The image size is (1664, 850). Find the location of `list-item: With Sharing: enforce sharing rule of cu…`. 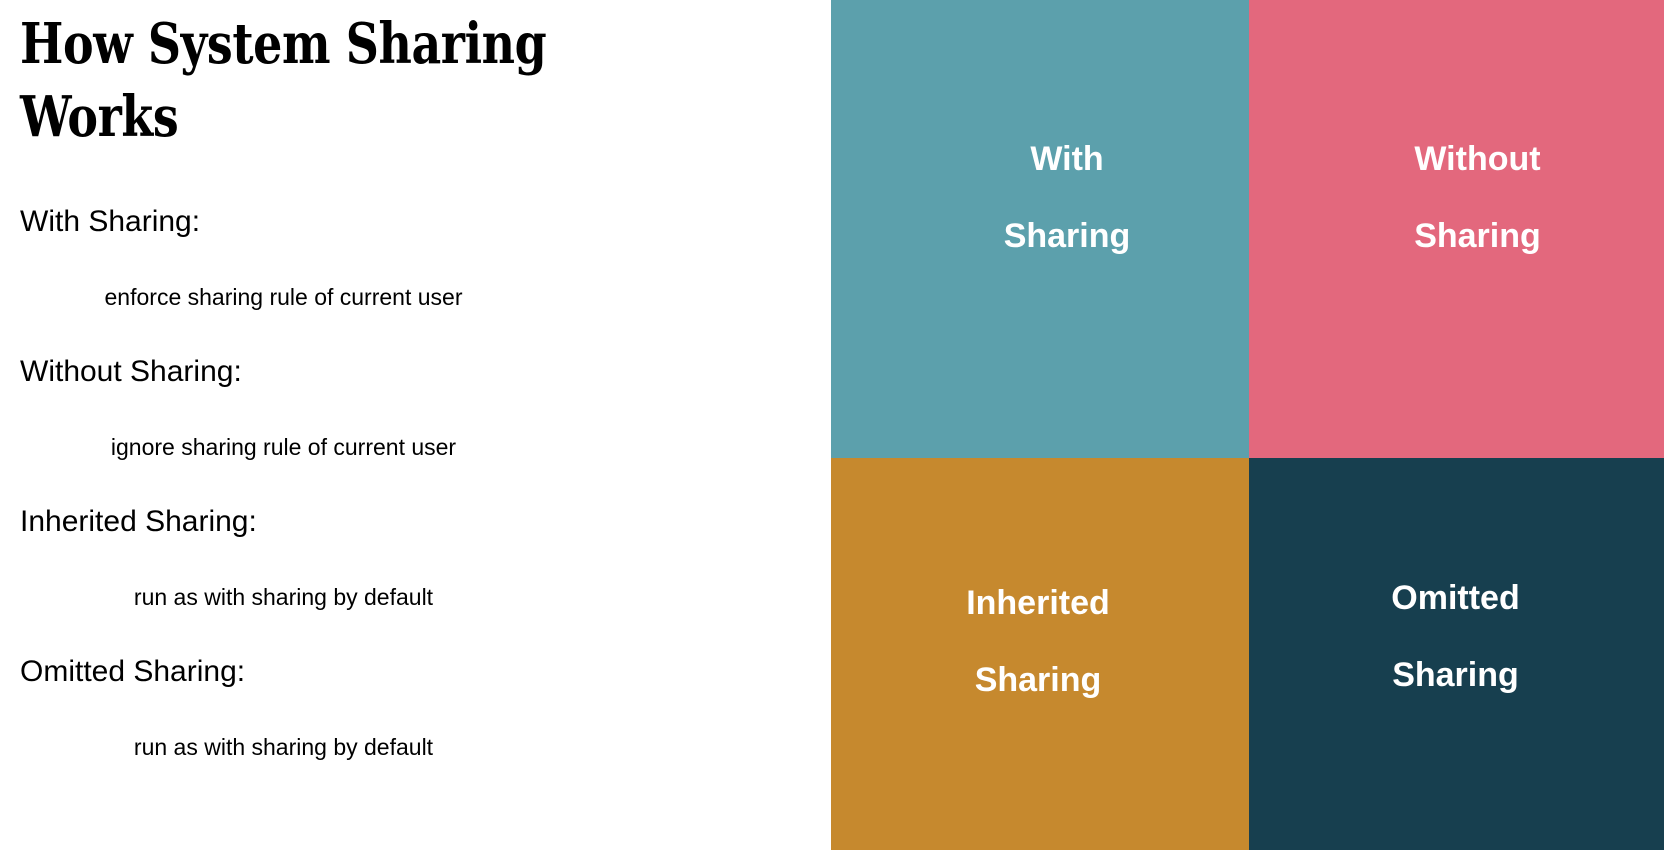

list-item: With Sharing: enforce sharing rule of cu… is located at coordinates (415, 271).